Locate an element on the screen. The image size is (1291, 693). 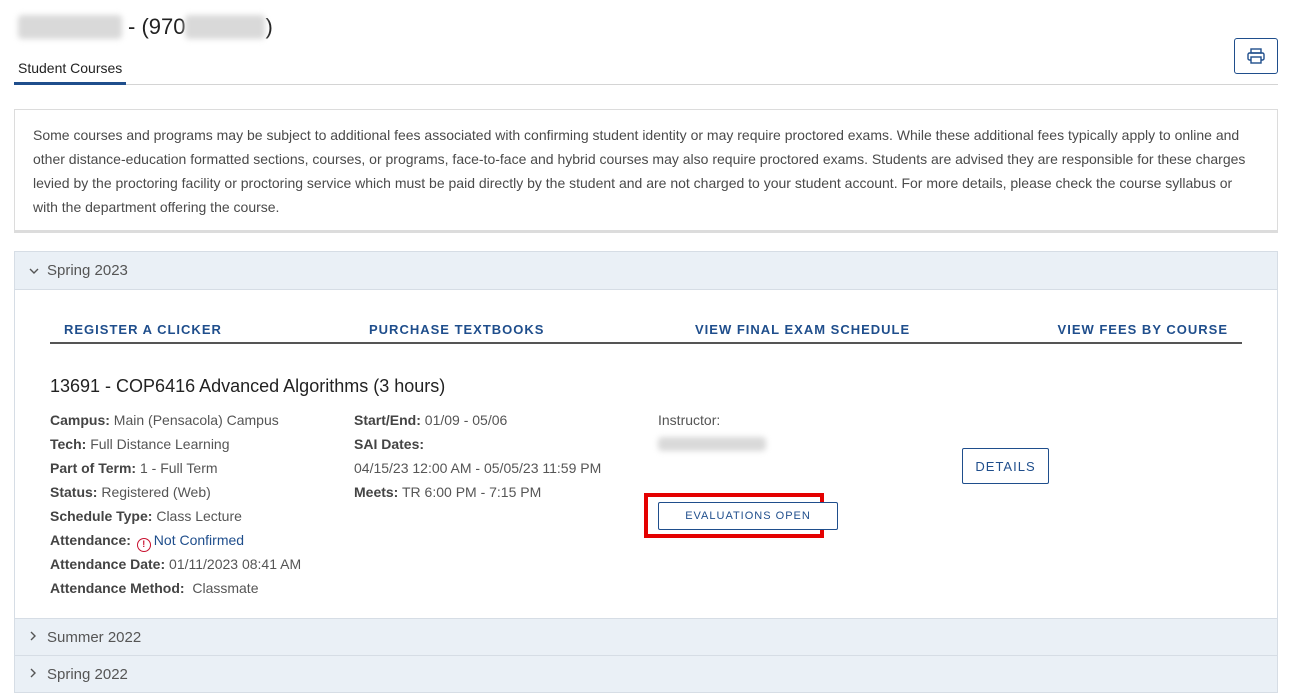
redacted-student-id is located at coordinates (225, 27).